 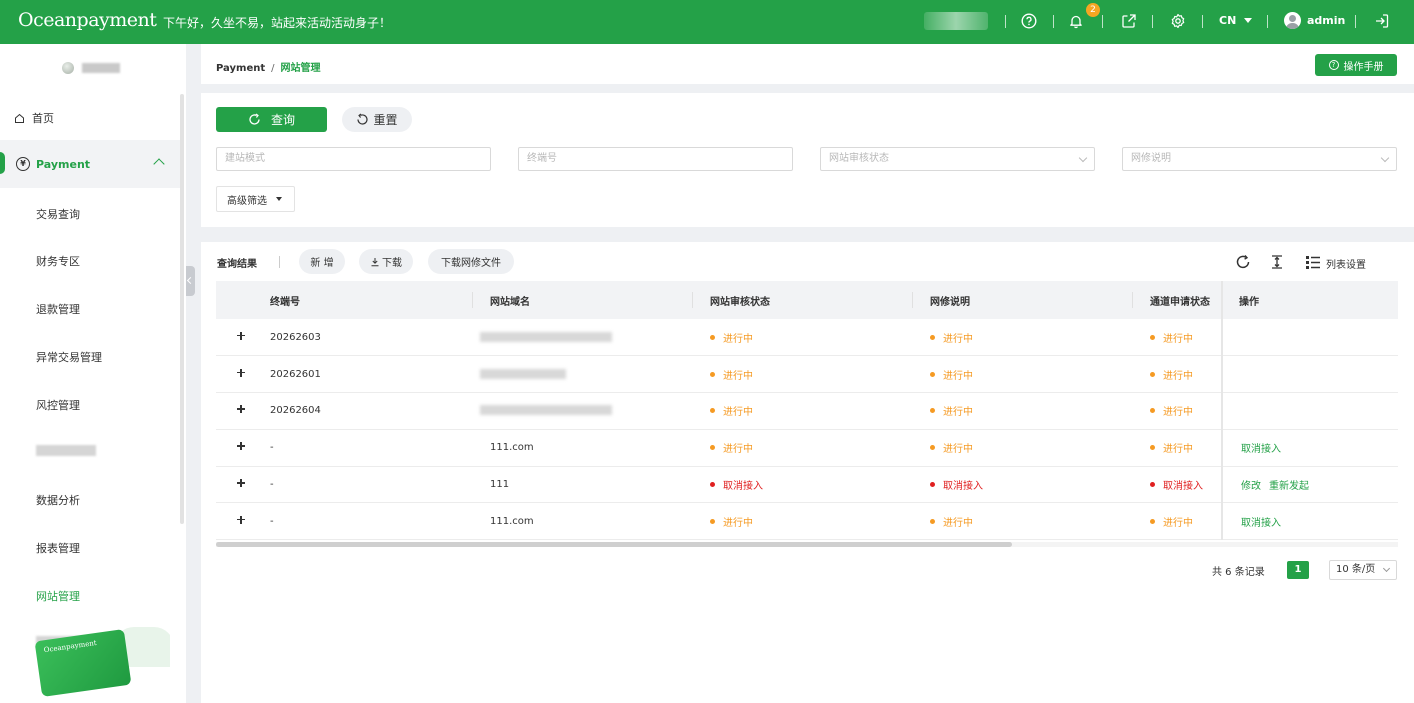 I want to click on resubmit-link: 重新发起, so click(x=1289, y=486).